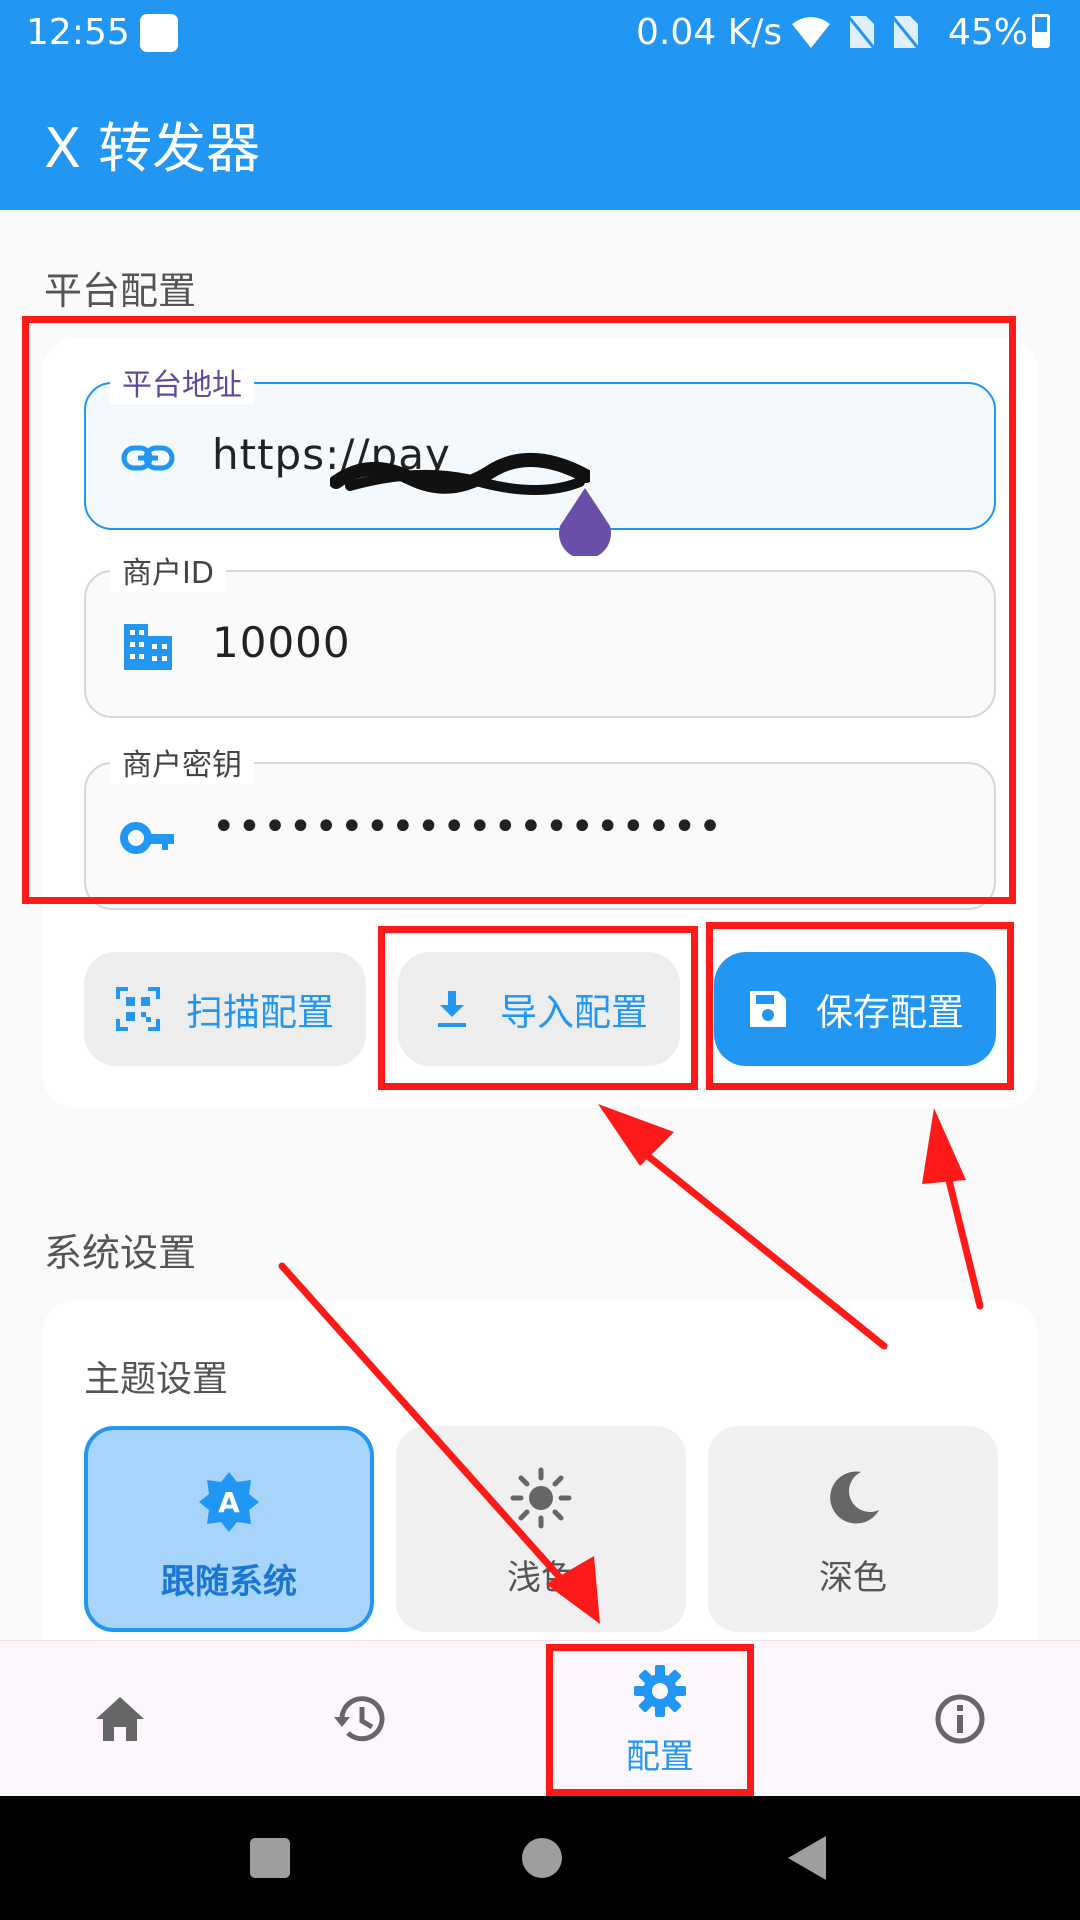 This screenshot has height=1920, width=1080. I want to click on history-icon, so click(359, 1719).